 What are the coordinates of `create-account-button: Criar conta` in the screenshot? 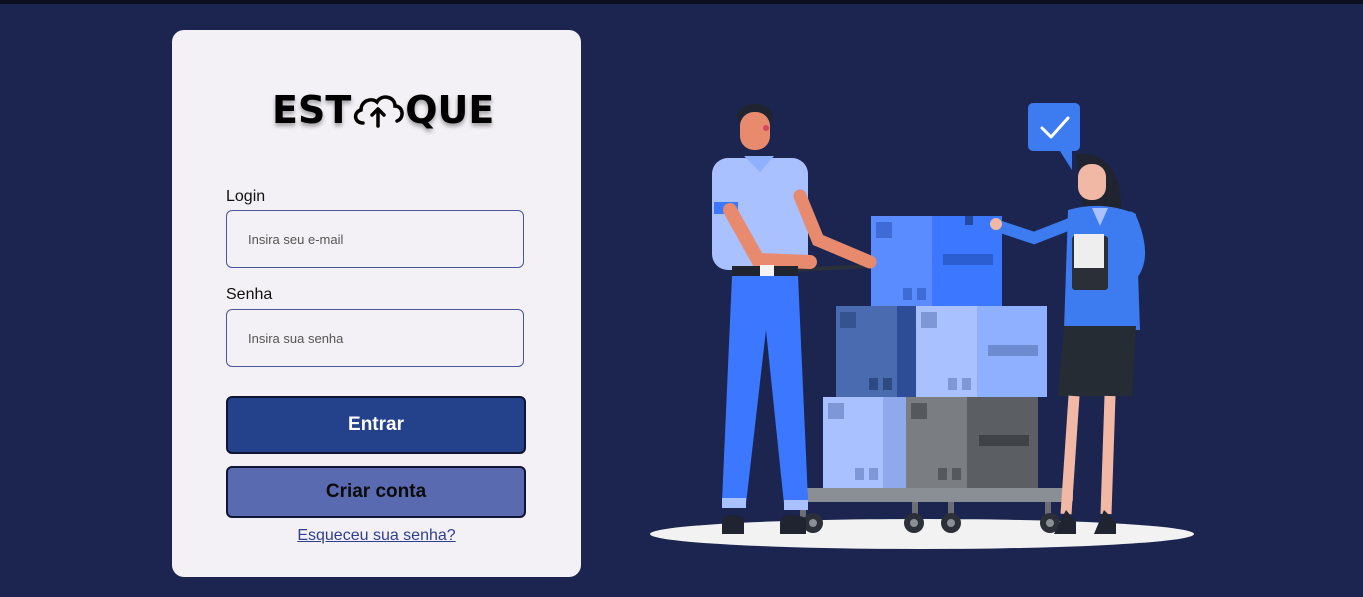 It's located at (376, 492).